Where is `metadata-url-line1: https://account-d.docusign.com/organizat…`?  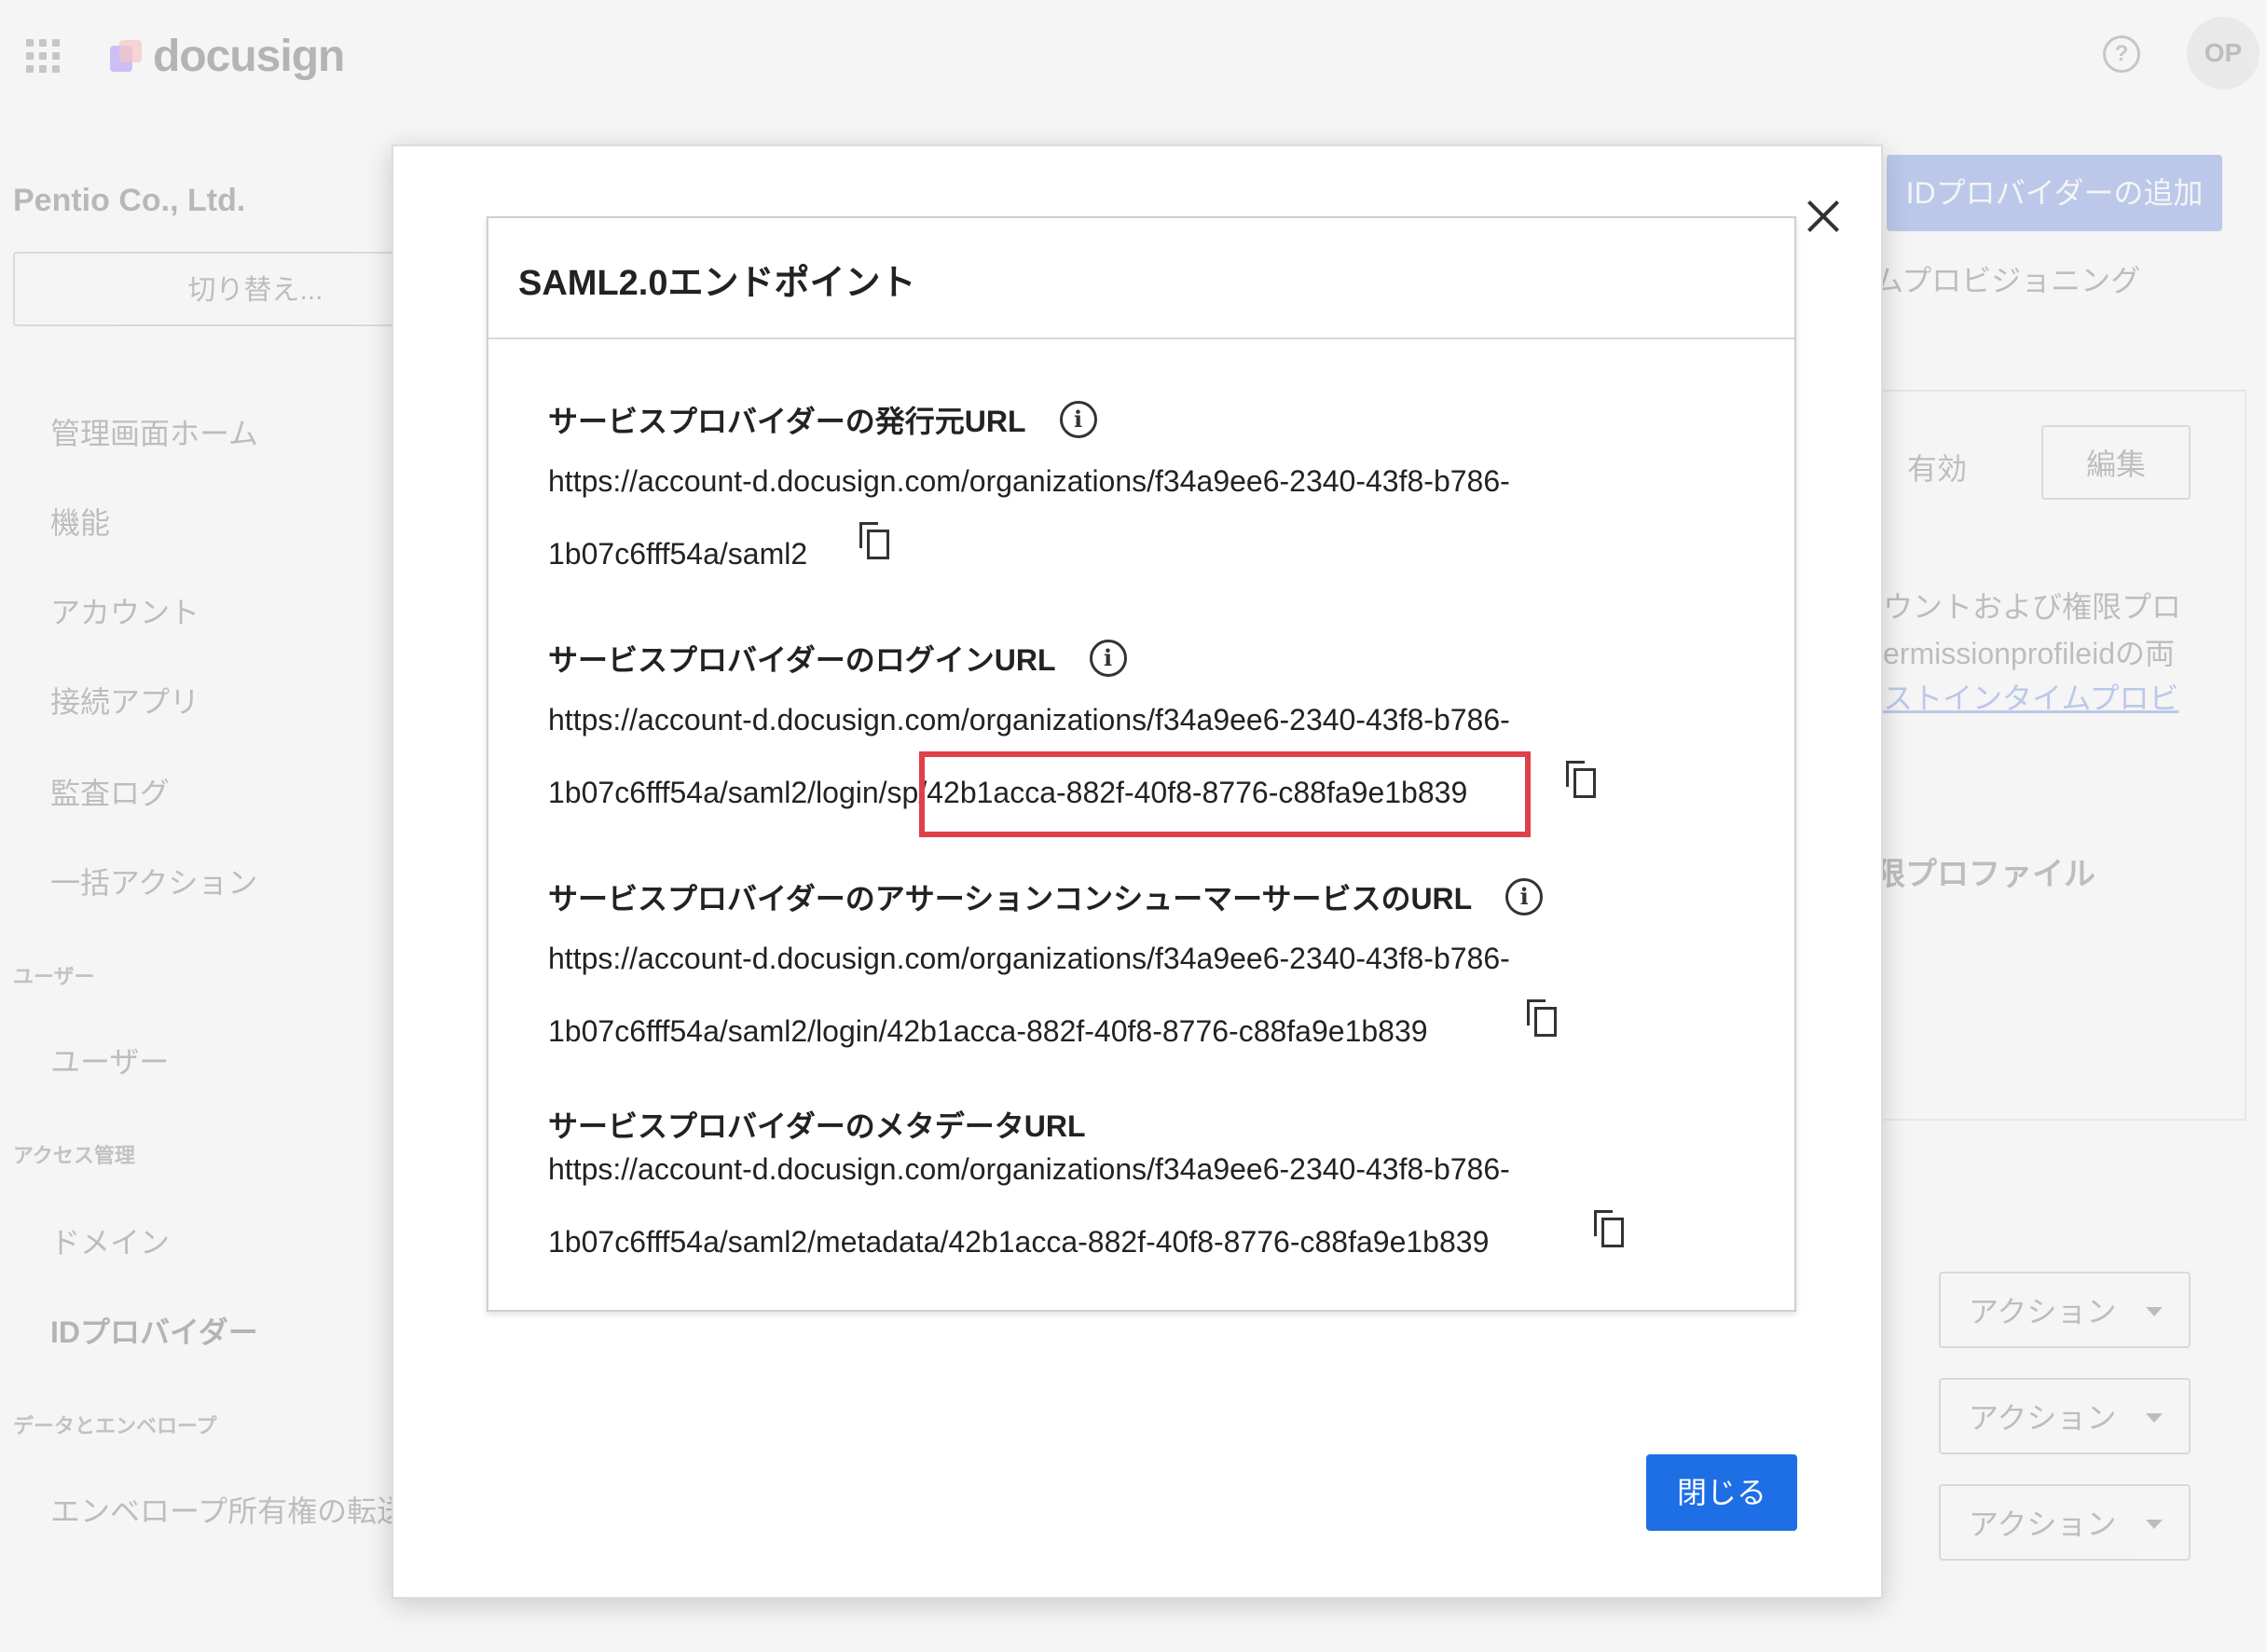
metadata-url-line1: https://account-d.docusign.com/organizat… is located at coordinates (1029, 1169).